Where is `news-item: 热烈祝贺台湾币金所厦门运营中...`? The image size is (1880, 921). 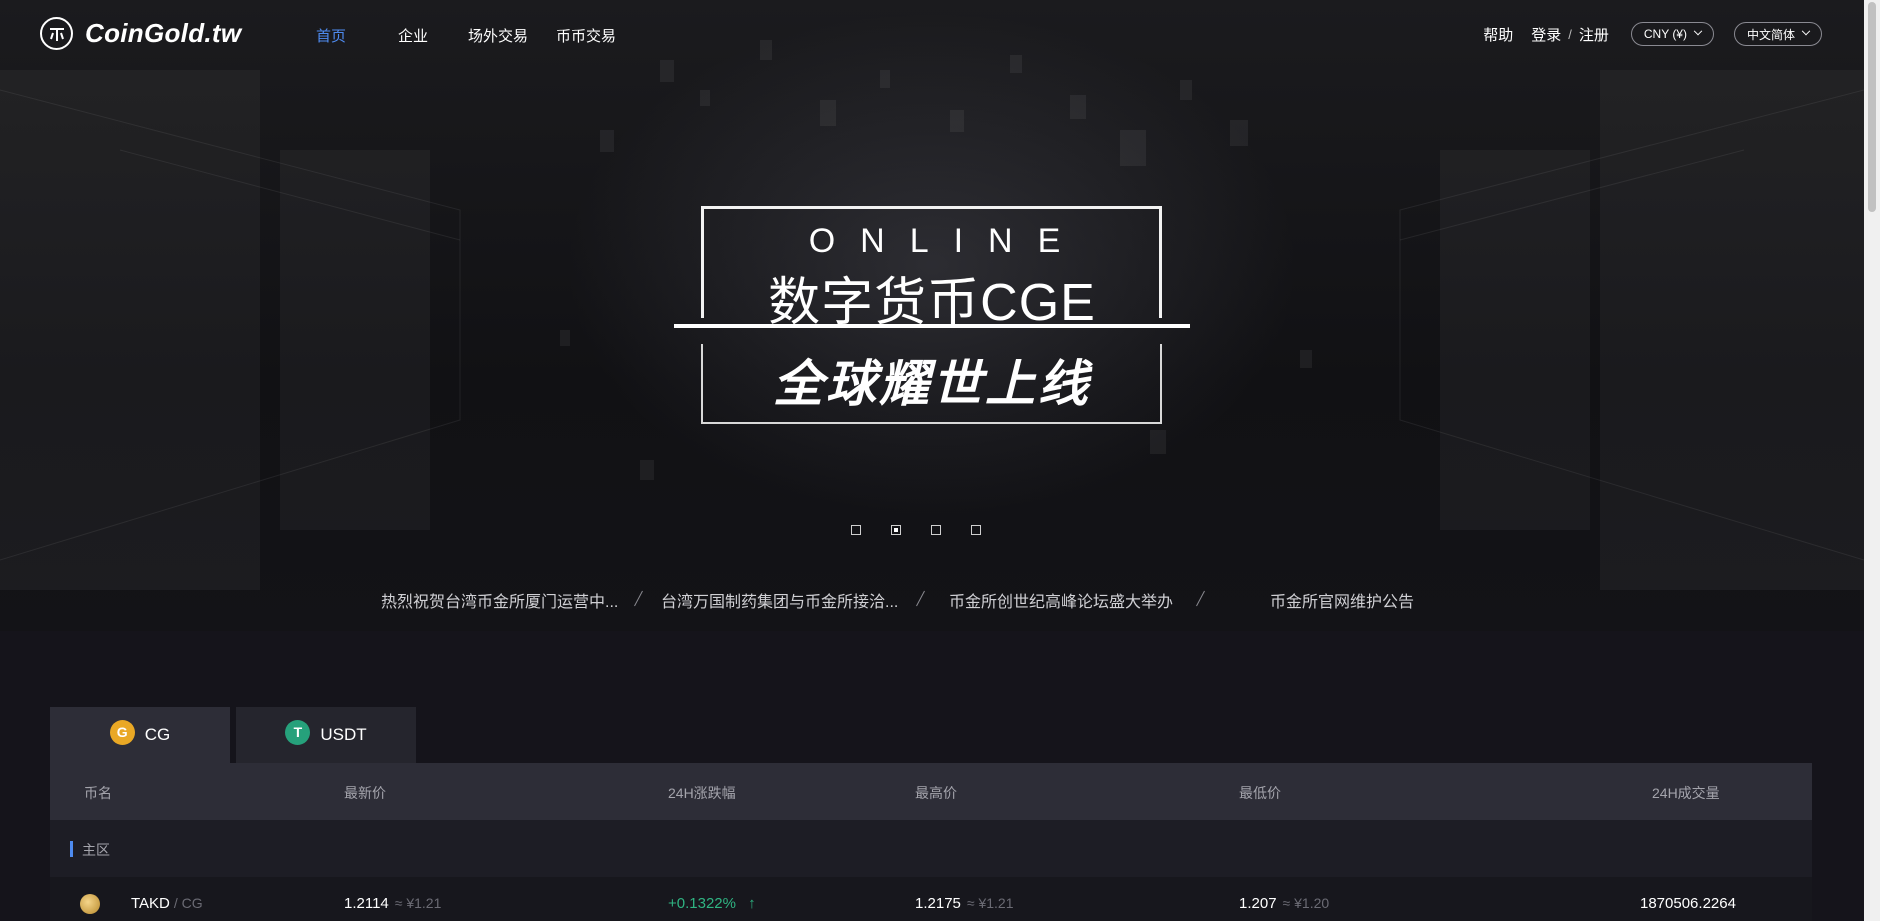 news-item: 热烈祝贺台湾币金所厦门运营中... is located at coordinates (499, 600).